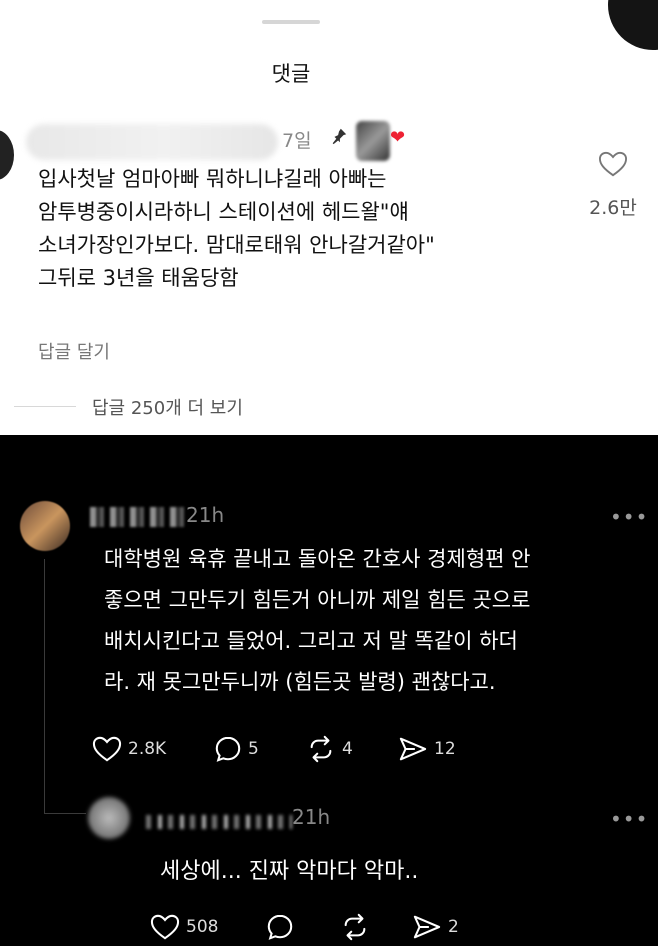  I want to click on view-more-replies-button: 답글 250개 더 보기, so click(167, 407).